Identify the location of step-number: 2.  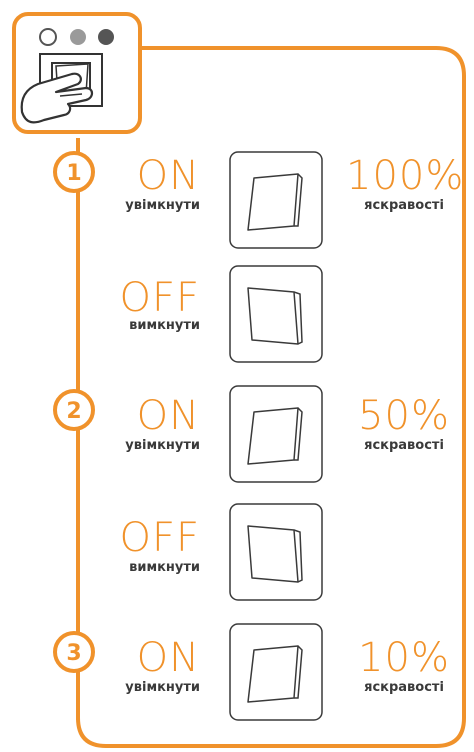
(73, 411).